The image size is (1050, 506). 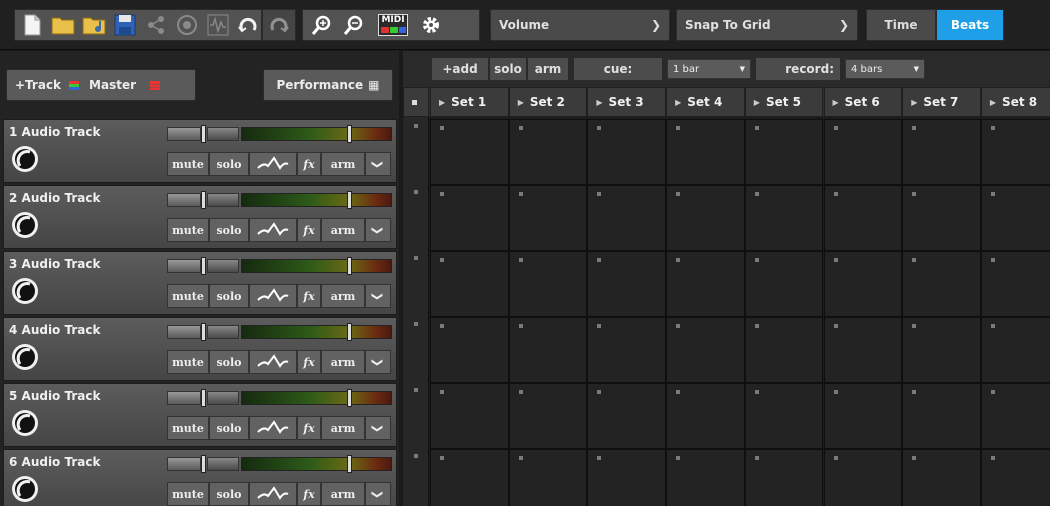 What do you see at coordinates (32, 25) in the screenshot?
I see `new-file-icon` at bounding box center [32, 25].